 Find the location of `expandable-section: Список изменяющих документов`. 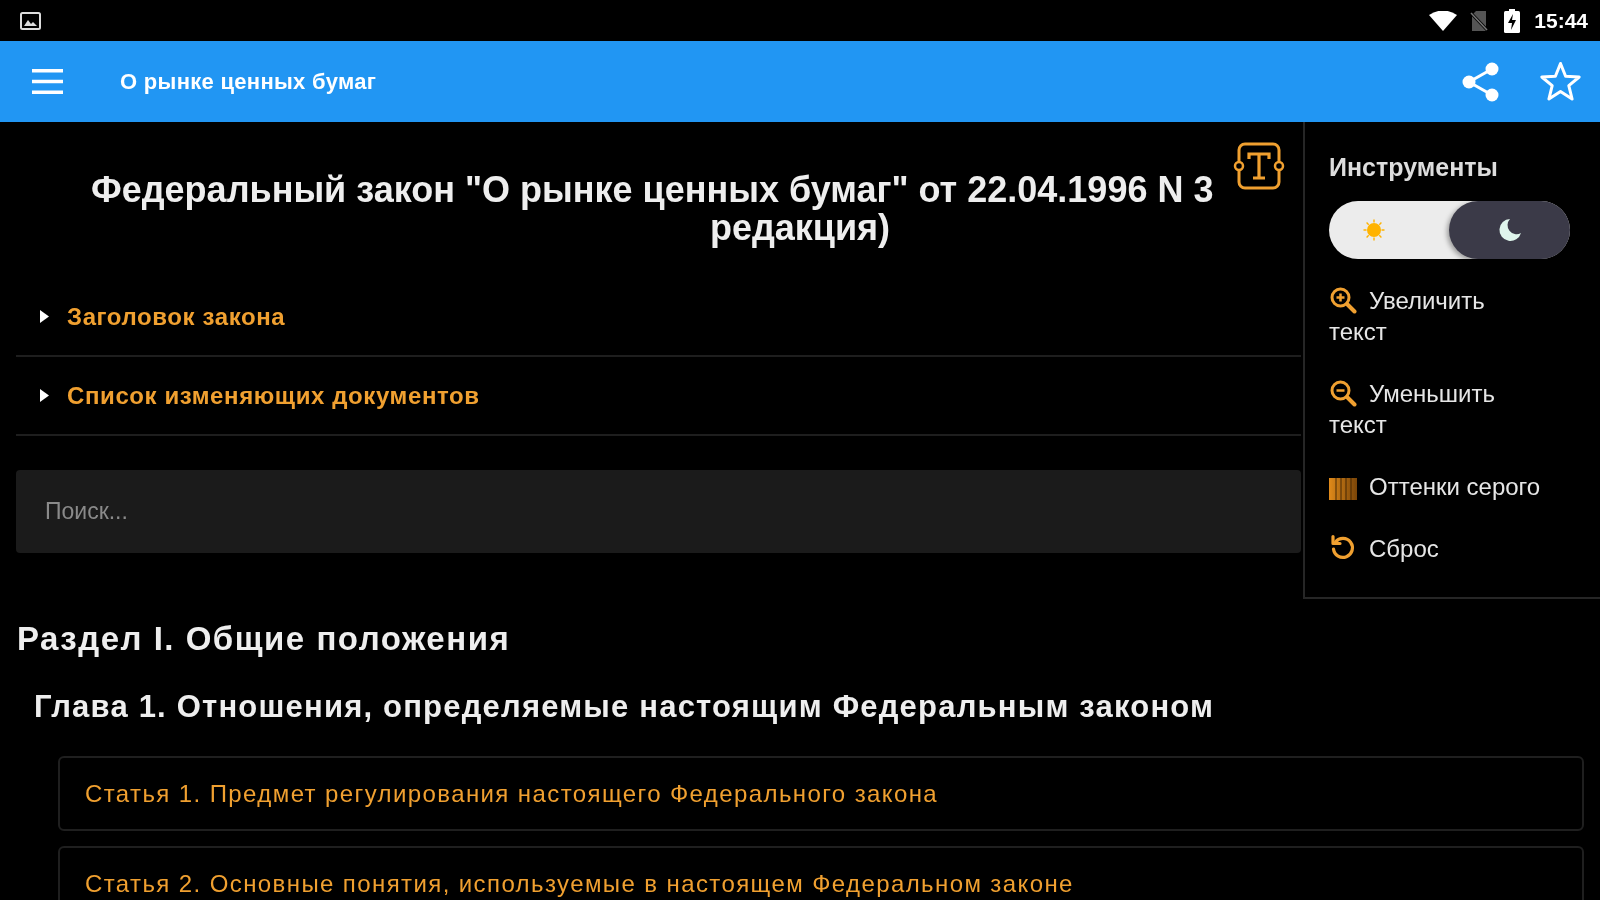

expandable-section: Список изменяющих документов is located at coordinates (658, 396).